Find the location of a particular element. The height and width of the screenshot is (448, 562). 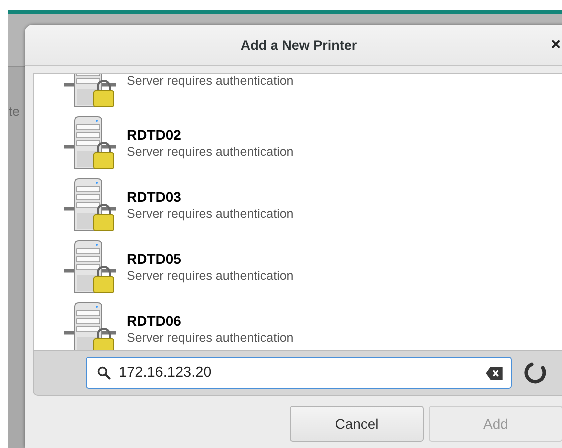

close-button: × is located at coordinates (553, 45).